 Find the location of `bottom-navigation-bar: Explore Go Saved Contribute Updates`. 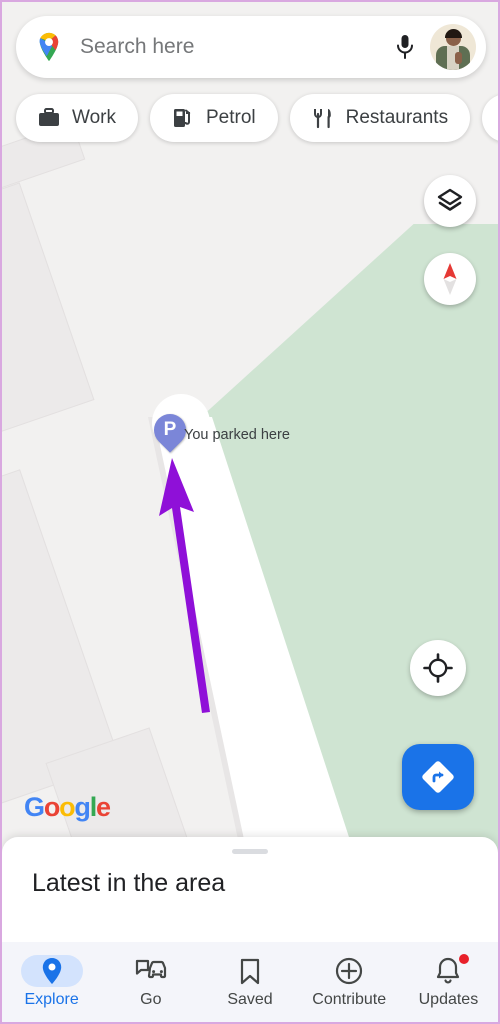

bottom-navigation-bar: Explore Go Saved Contribute Updates is located at coordinates (250, 982).